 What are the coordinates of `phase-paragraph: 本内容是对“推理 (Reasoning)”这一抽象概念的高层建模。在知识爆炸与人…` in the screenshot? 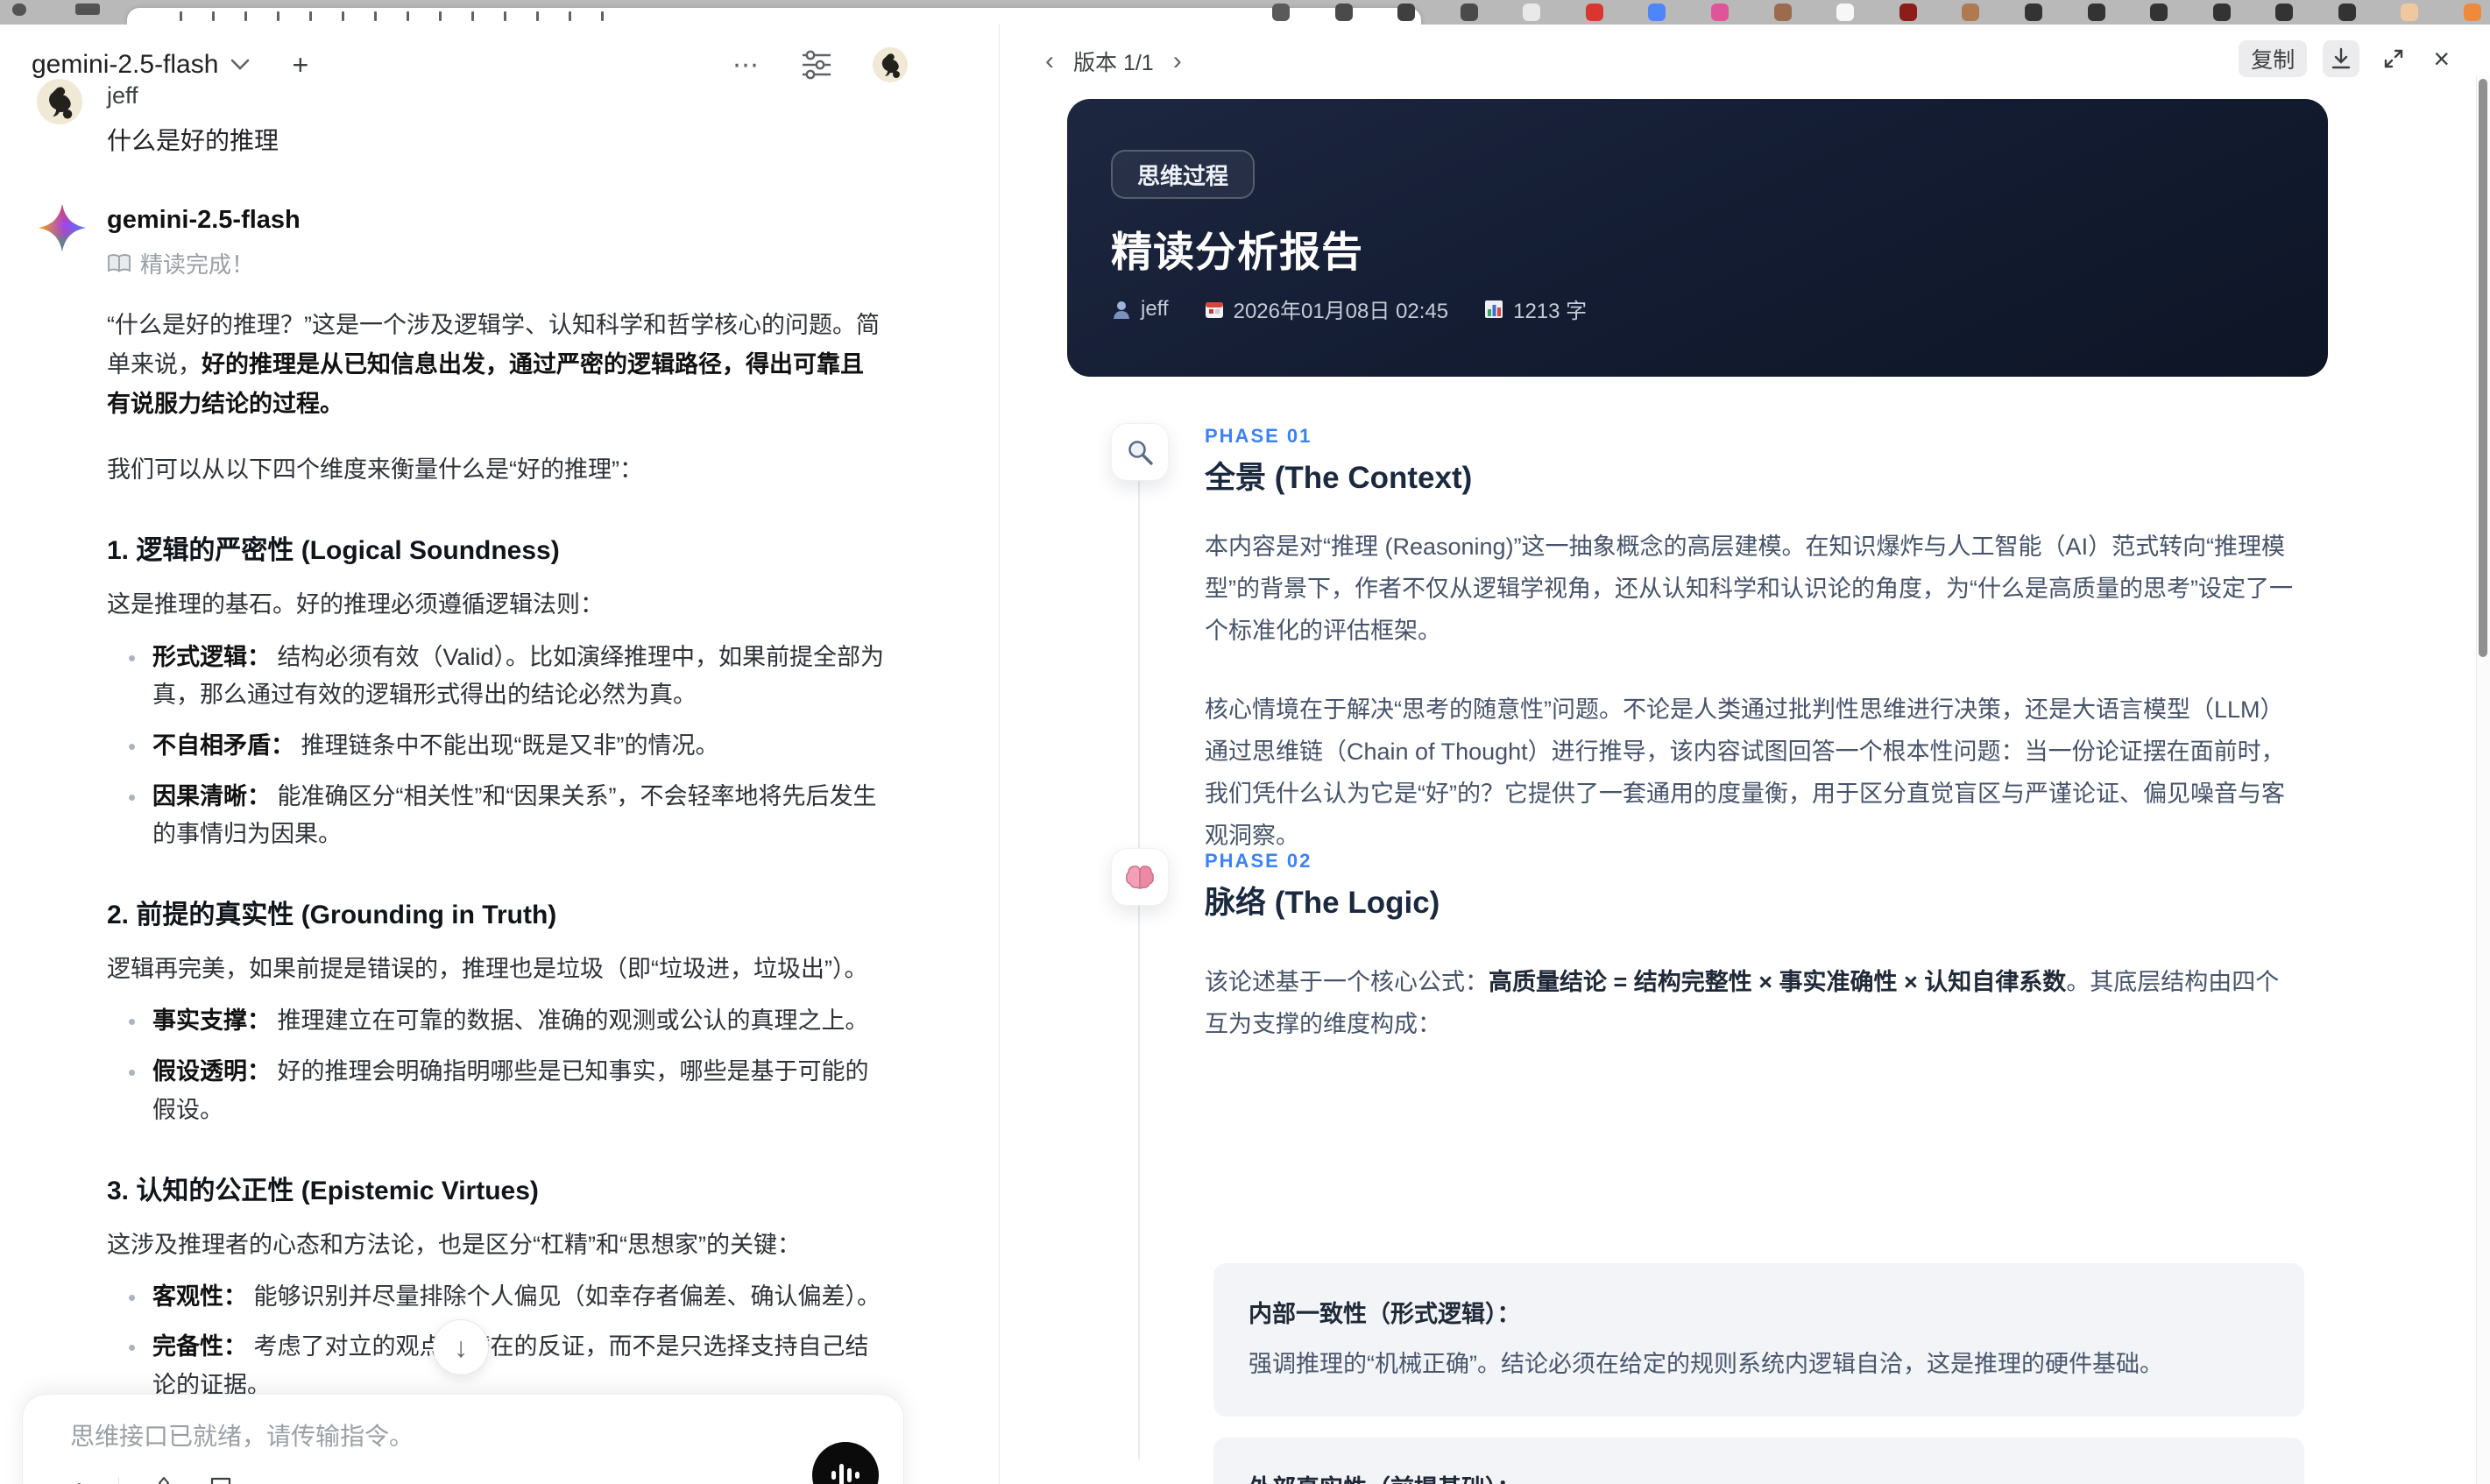 It's located at (1749, 589).